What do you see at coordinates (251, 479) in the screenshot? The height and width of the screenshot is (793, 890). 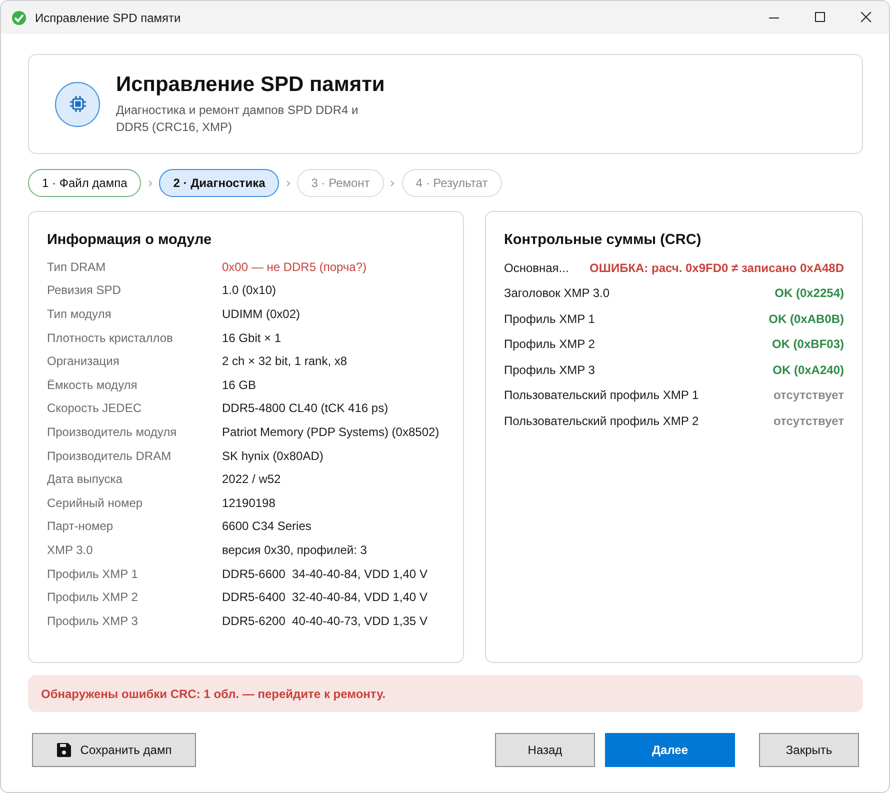 I see `field-value: 2022 / w52` at bounding box center [251, 479].